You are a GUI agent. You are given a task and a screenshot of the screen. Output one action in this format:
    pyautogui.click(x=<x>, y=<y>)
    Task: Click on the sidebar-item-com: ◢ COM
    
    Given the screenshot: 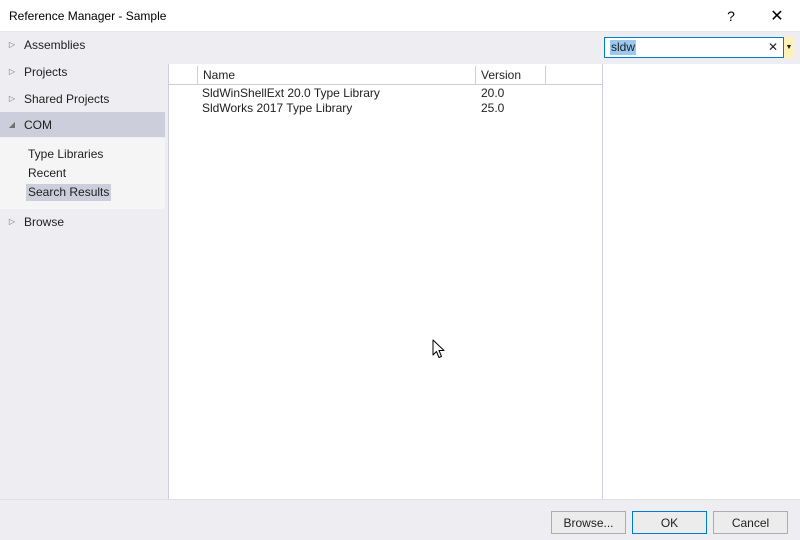 What is the action you would take?
    pyautogui.click(x=82, y=124)
    